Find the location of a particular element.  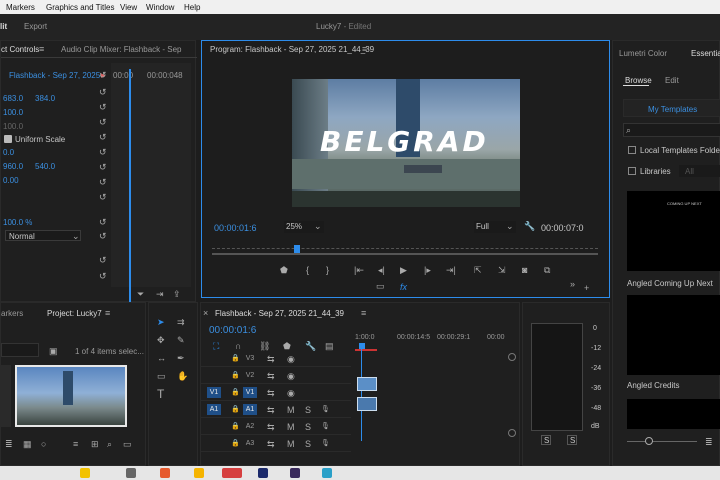

icon-view-icon: ▦ is located at coordinates (27, 444).